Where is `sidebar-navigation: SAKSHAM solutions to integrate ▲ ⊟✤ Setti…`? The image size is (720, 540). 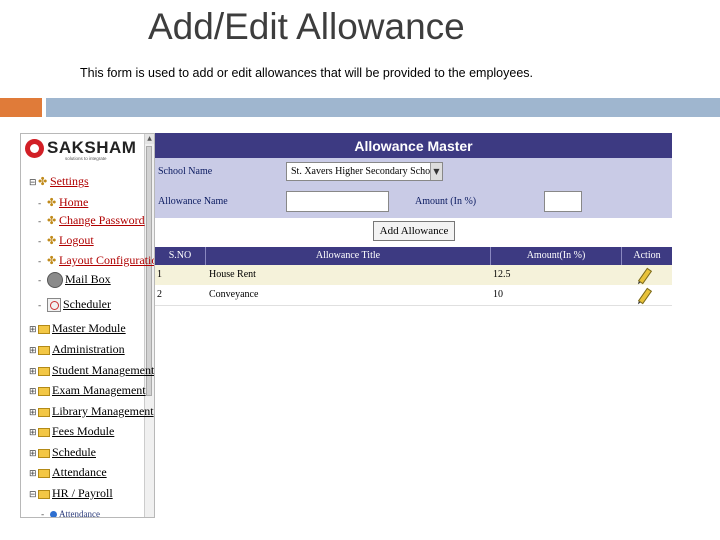
sidebar-navigation: SAKSHAM solutions to integrate ▲ ⊟✤ Setti… is located at coordinates (87, 325).